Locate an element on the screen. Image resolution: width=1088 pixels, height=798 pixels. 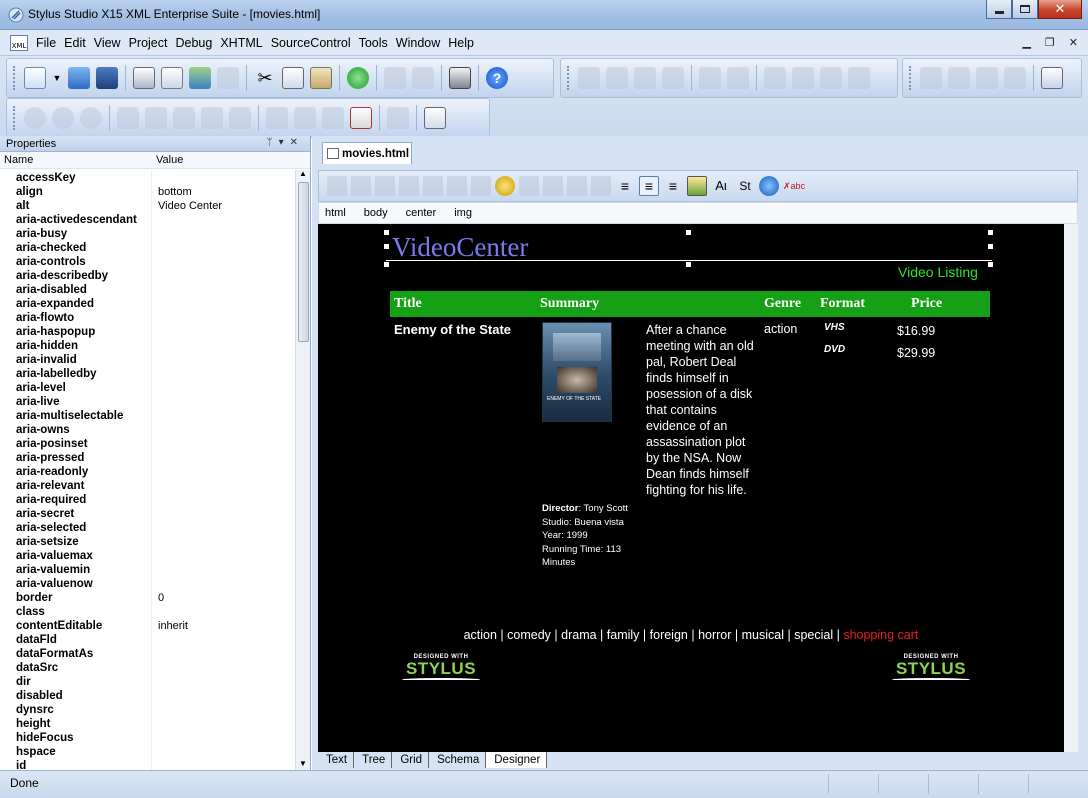
property-row: aria-required is located at coordinates (147, 500).